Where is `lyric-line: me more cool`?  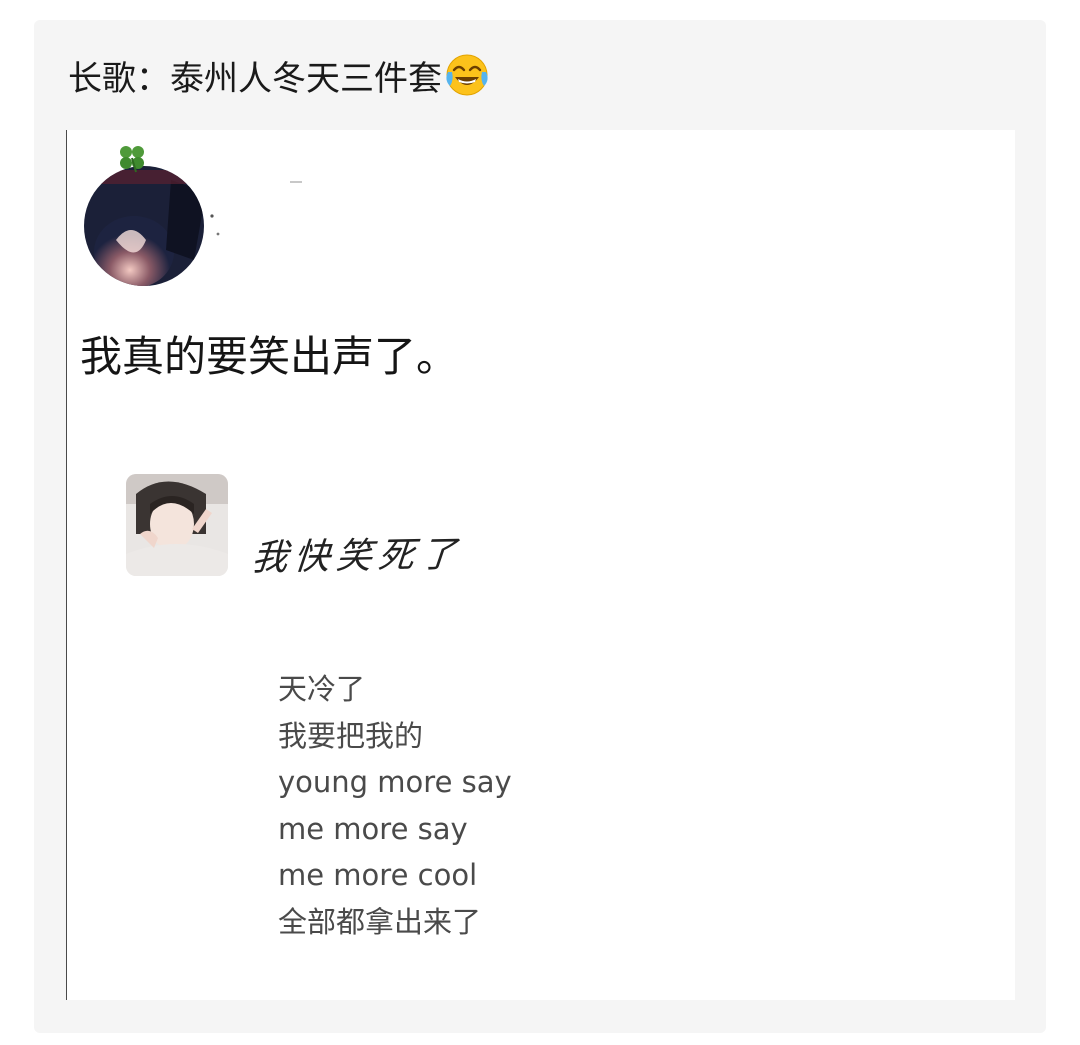 lyric-line: me more cool is located at coordinates (378, 875).